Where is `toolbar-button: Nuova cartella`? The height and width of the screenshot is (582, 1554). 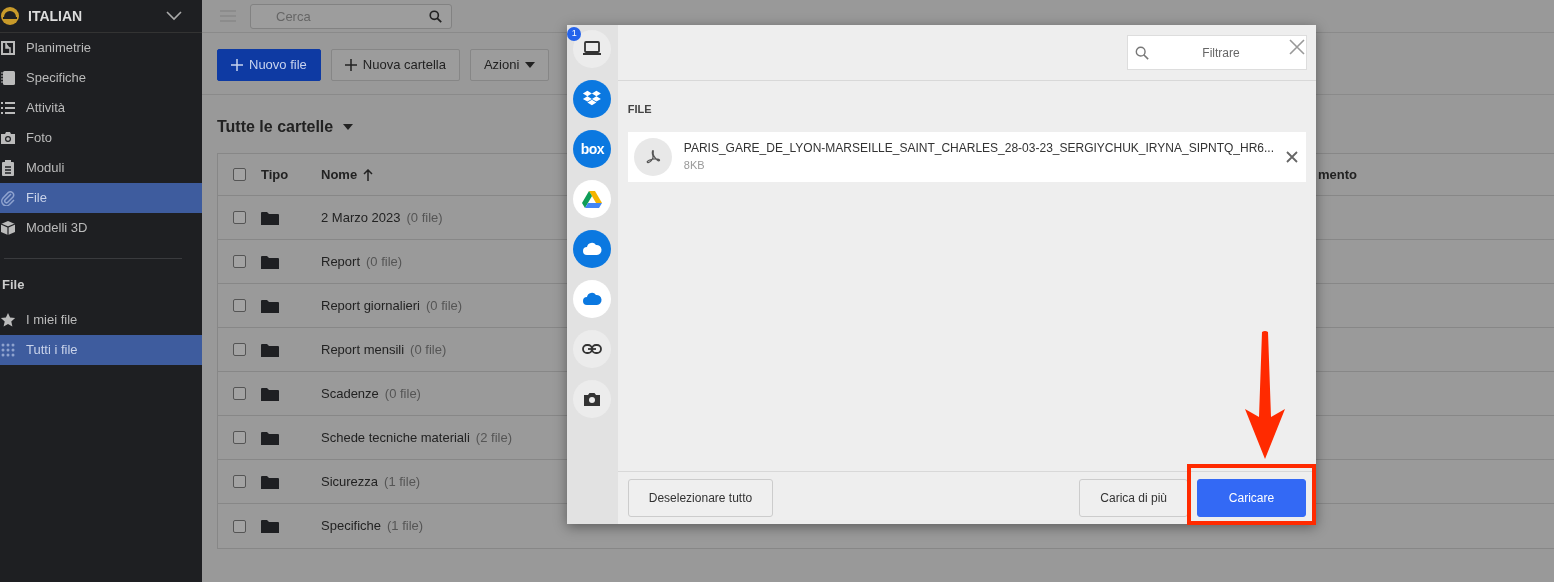 toolbar-button: Nuova cartella is located at coordinates (395, 65).